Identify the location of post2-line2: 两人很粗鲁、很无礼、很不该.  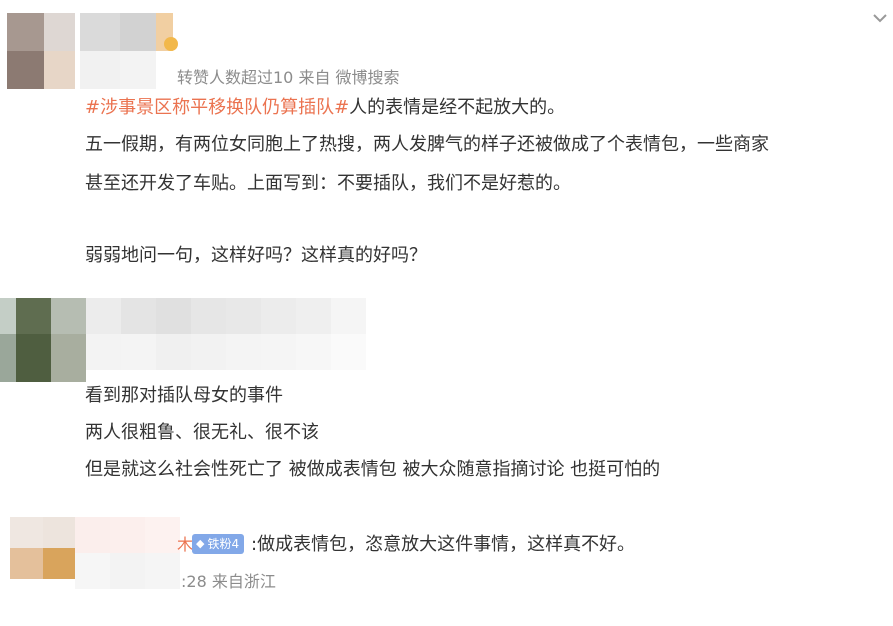
(202, 432).